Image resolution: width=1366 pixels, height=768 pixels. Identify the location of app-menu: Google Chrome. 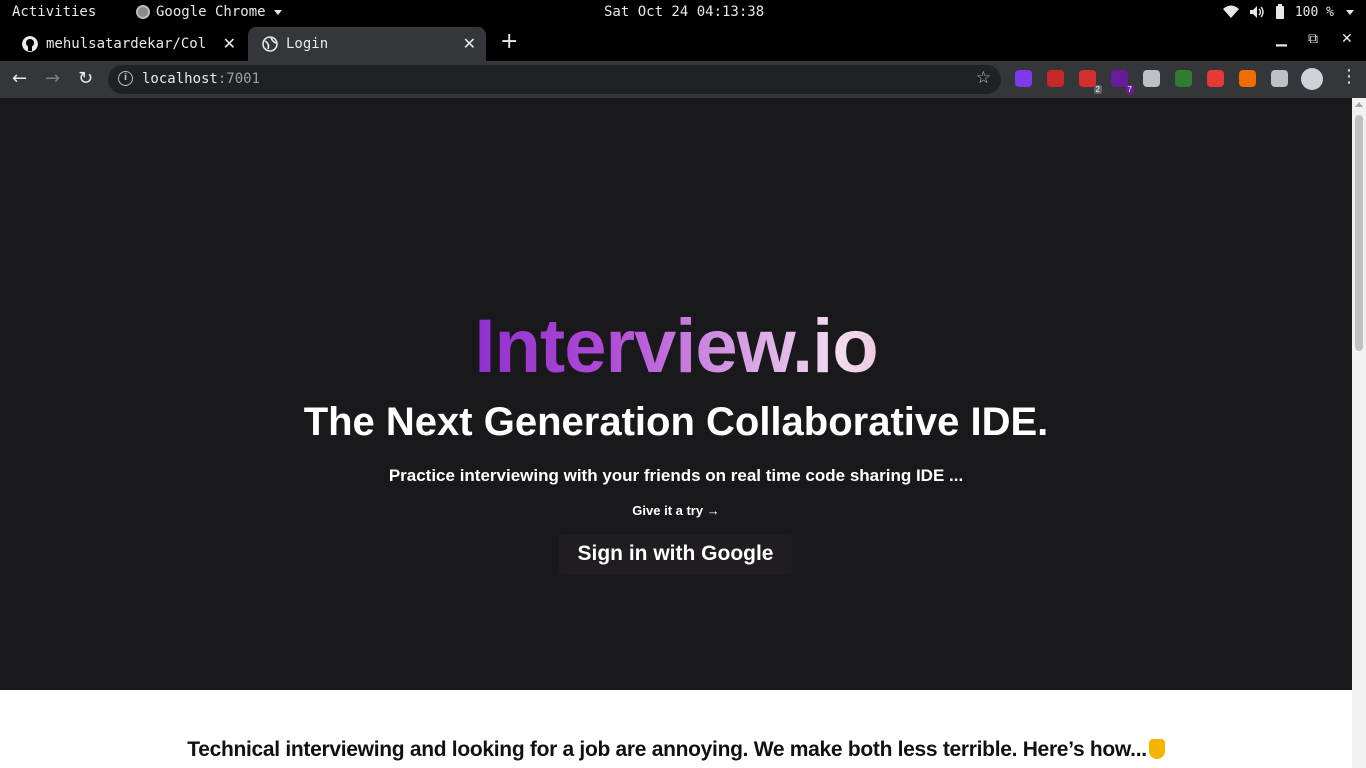
(209, 12).